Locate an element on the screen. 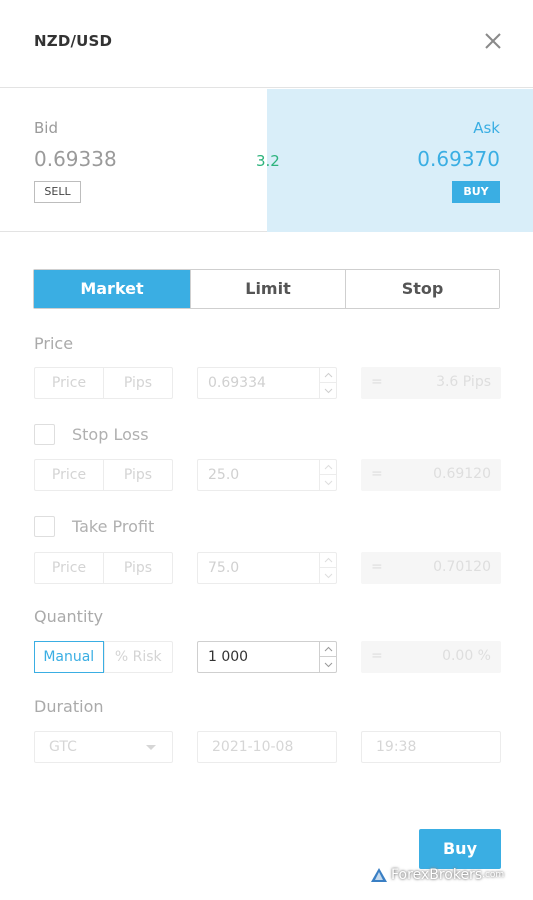 The image size is (533, 900). quantity-stepper is located at coordinates (267, 657).